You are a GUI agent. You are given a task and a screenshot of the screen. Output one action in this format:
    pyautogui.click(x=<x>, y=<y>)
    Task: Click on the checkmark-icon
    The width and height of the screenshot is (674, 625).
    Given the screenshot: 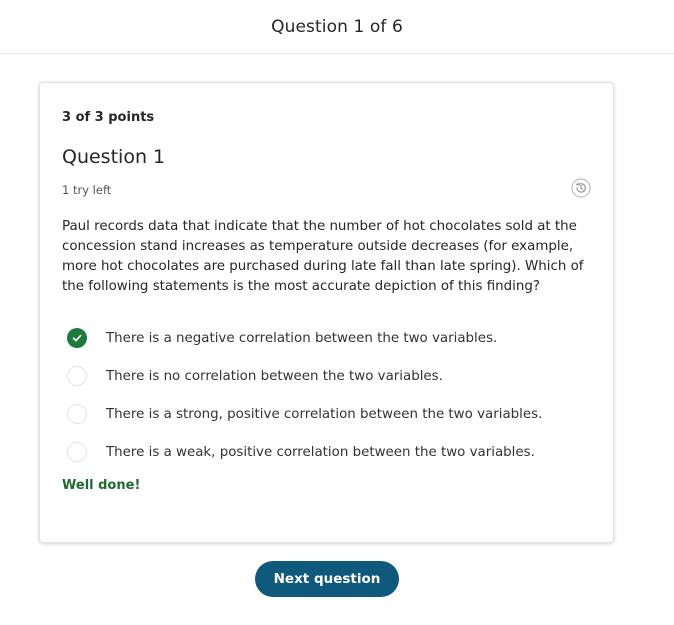 What is the action you would take?
    pyautogui.click(x=77, y=338)
    